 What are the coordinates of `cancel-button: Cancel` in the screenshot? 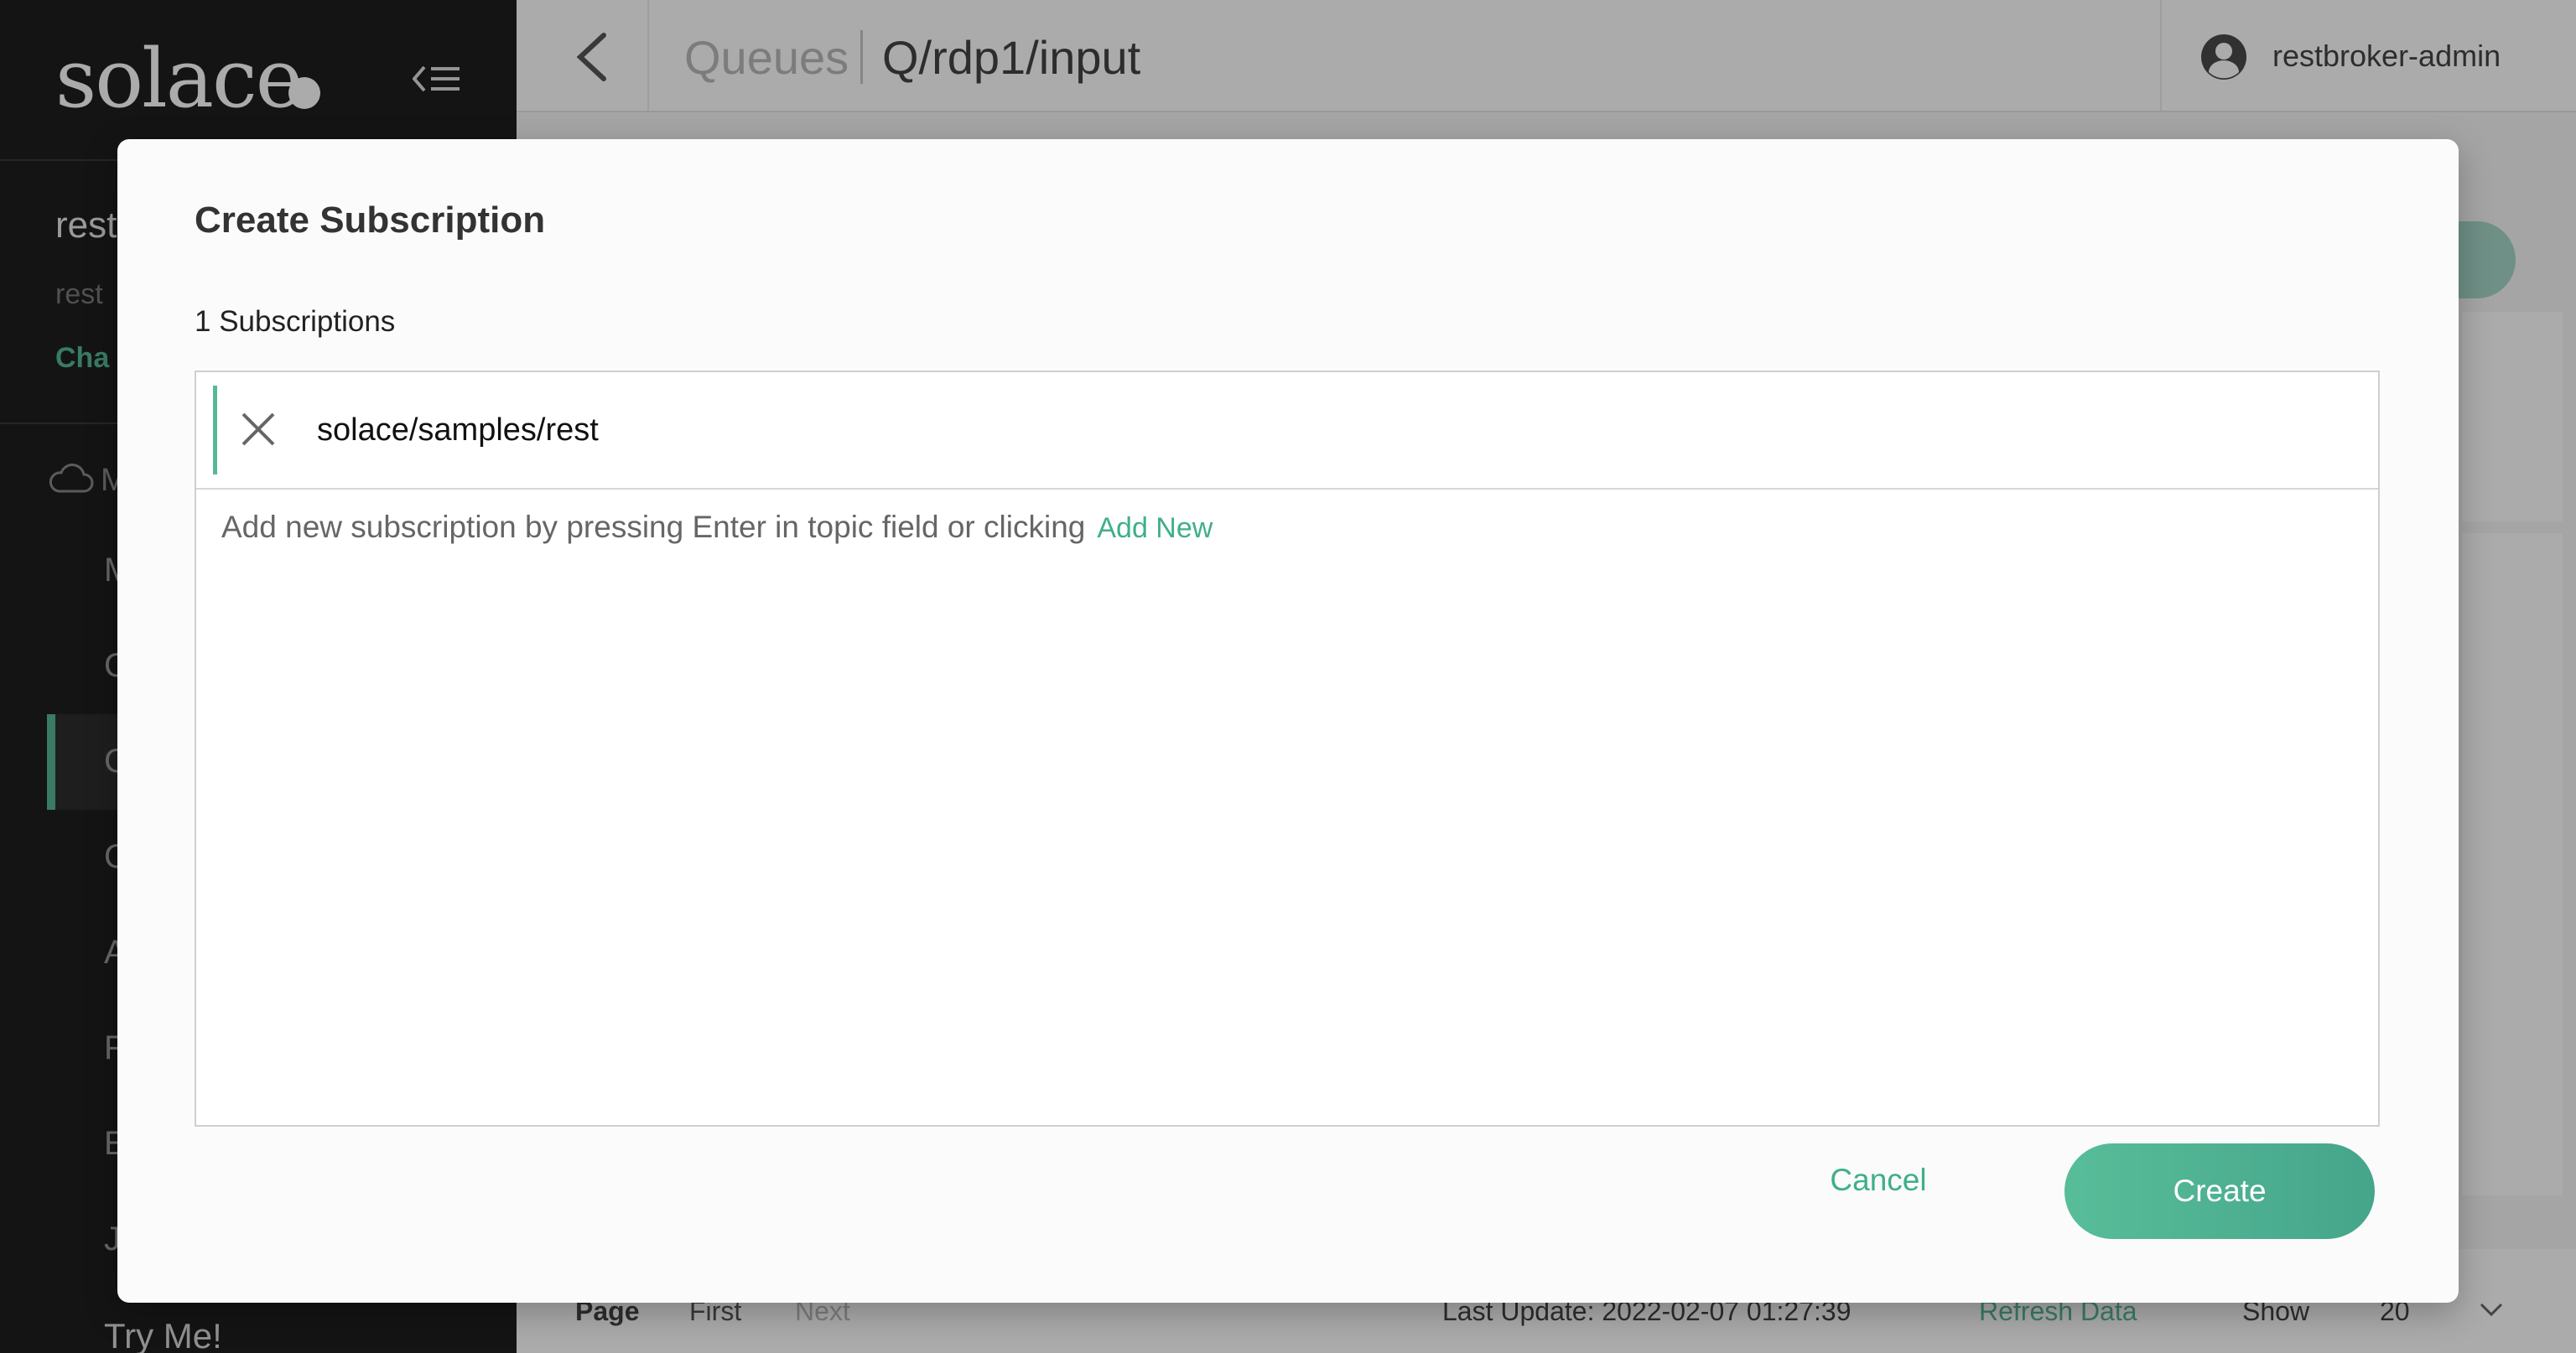 It's located at (1878, 1179).